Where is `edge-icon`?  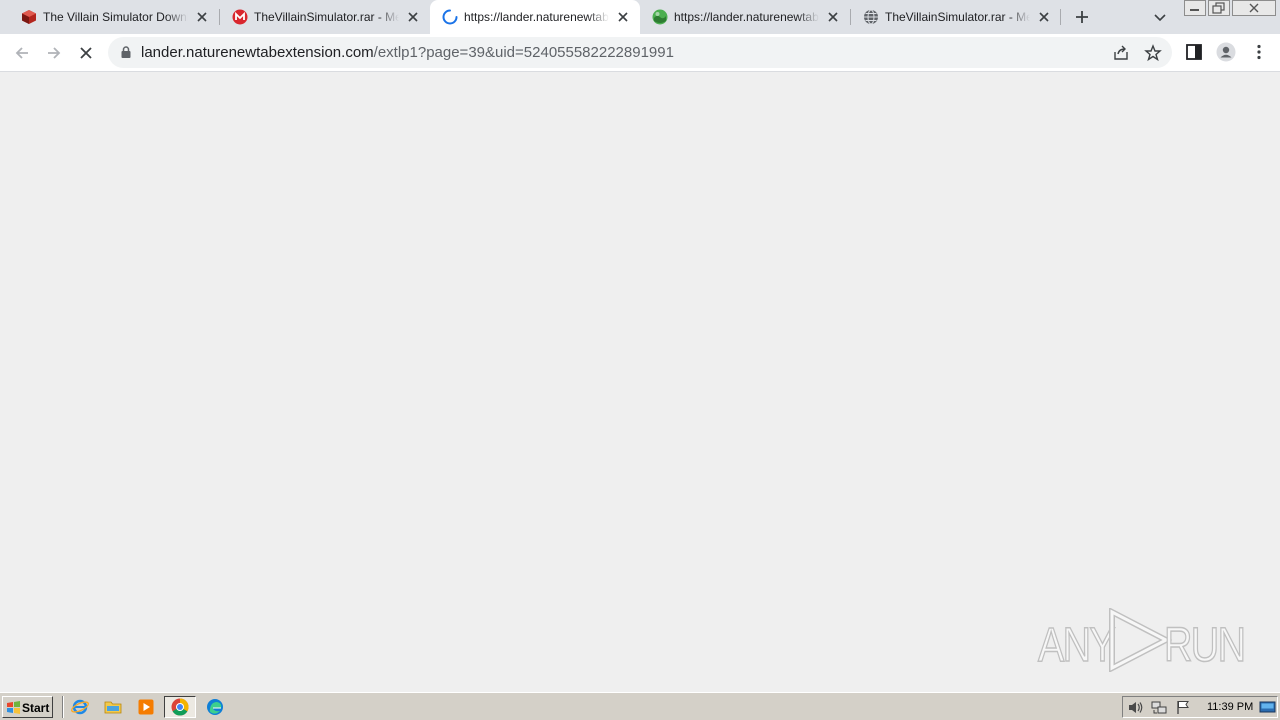
edge-icon is located at coordinates (215, 707).